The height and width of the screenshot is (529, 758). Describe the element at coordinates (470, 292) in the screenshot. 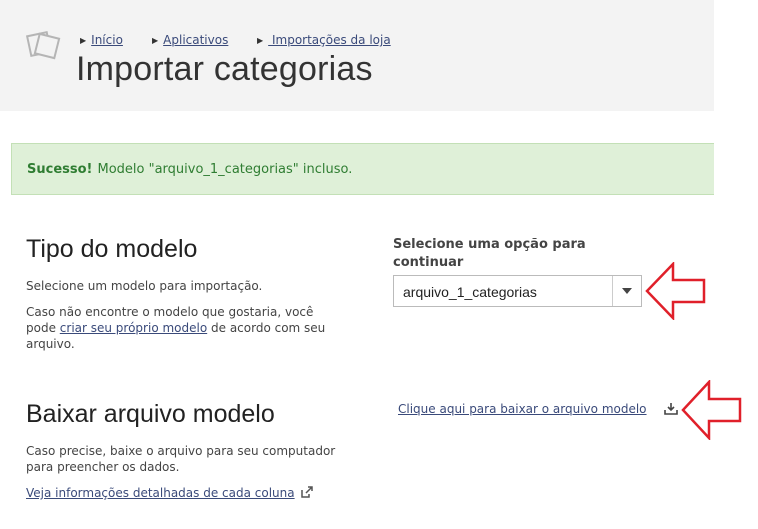

I see `model-select-value: arquivo_1_categorias` at that location.